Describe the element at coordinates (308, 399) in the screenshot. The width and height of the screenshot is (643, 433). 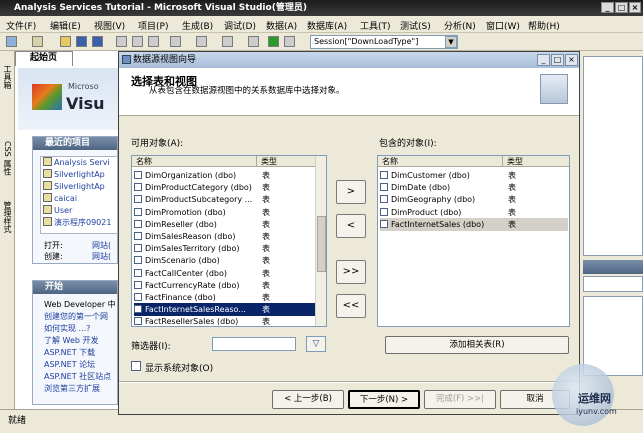
I see `back-button: < 上一步(B)` at that location.